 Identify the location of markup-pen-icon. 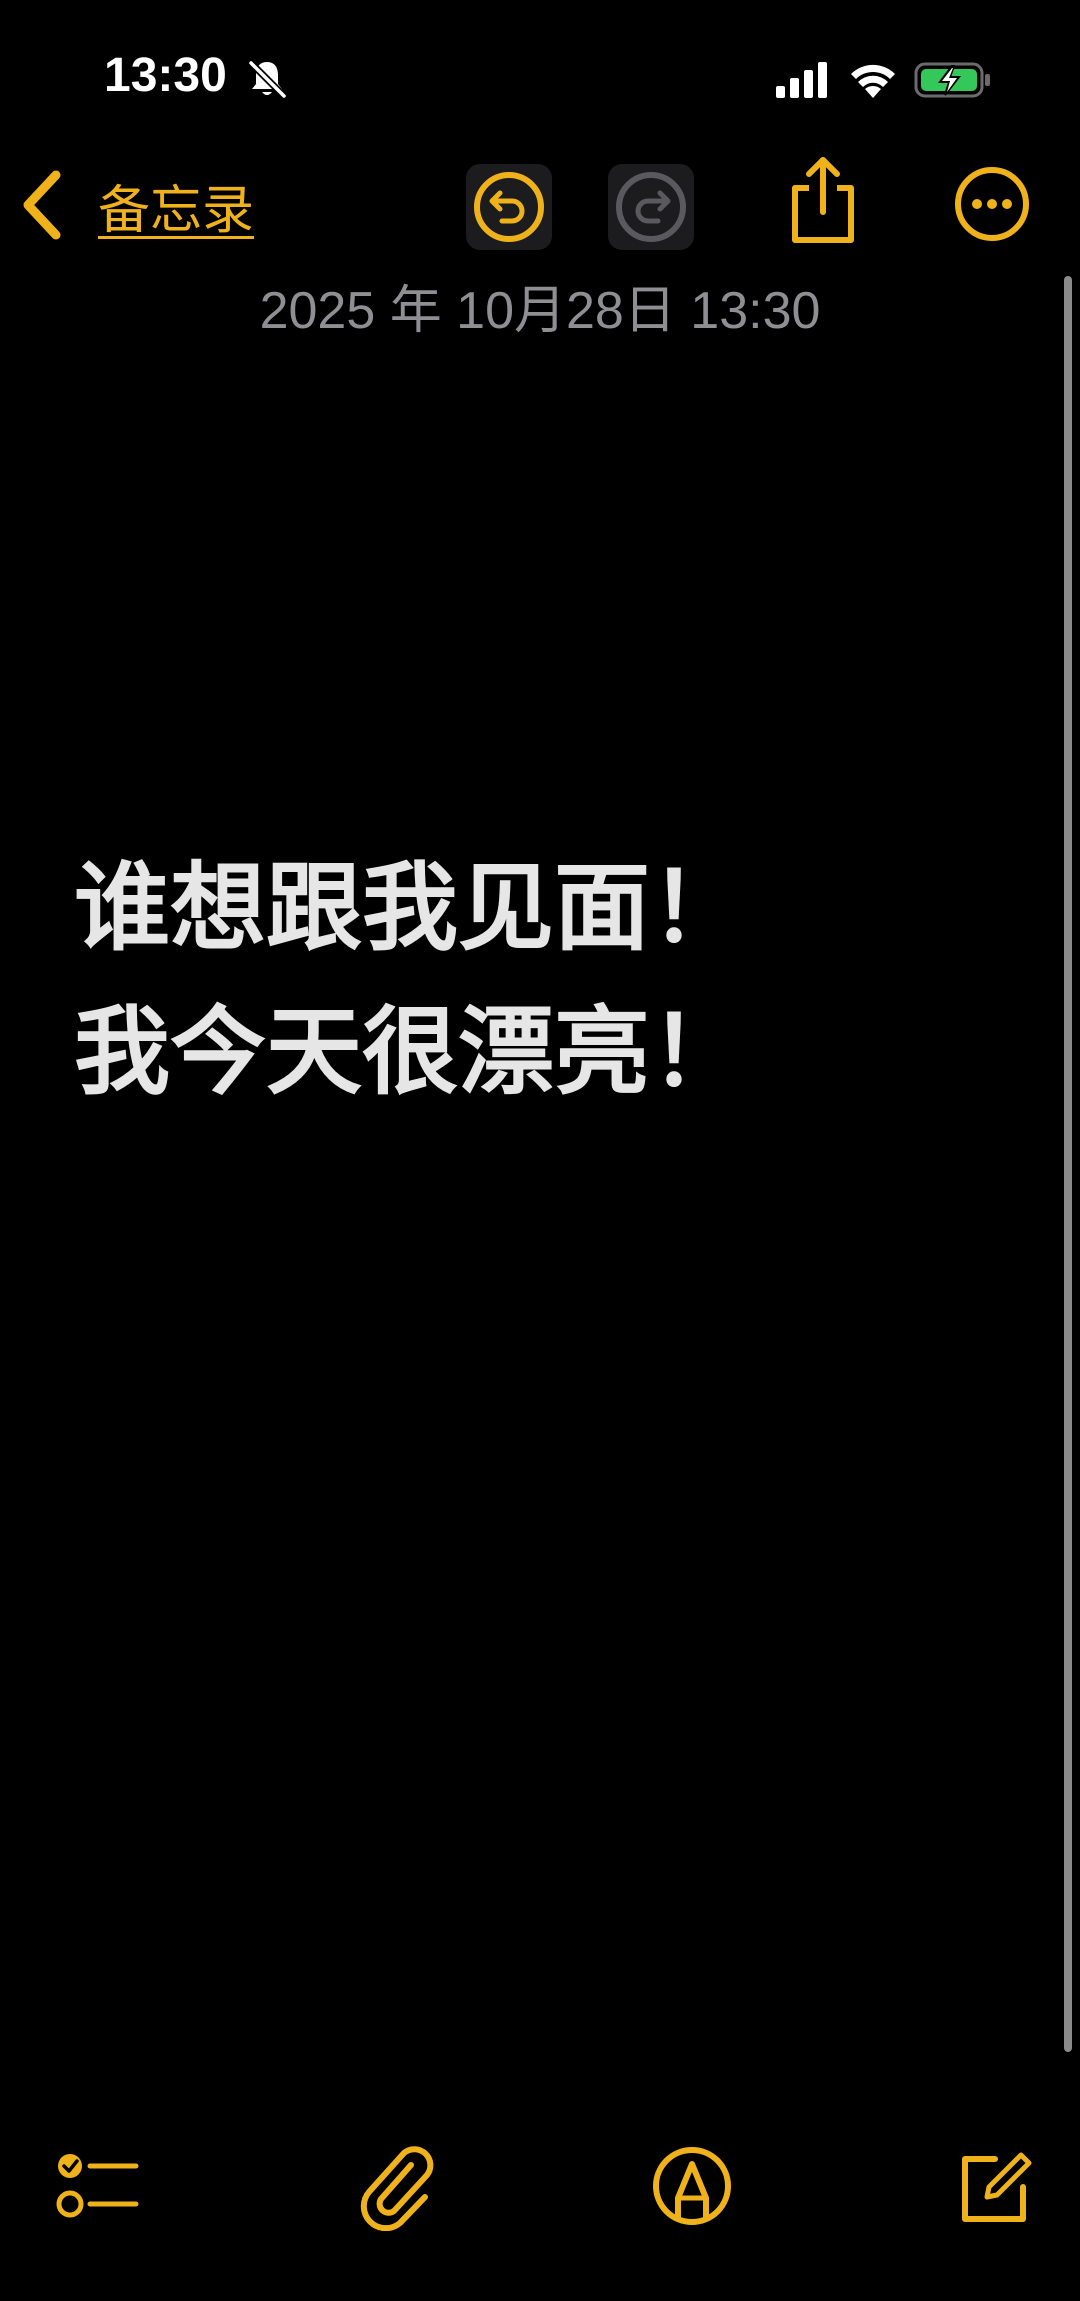
(692, 2186).